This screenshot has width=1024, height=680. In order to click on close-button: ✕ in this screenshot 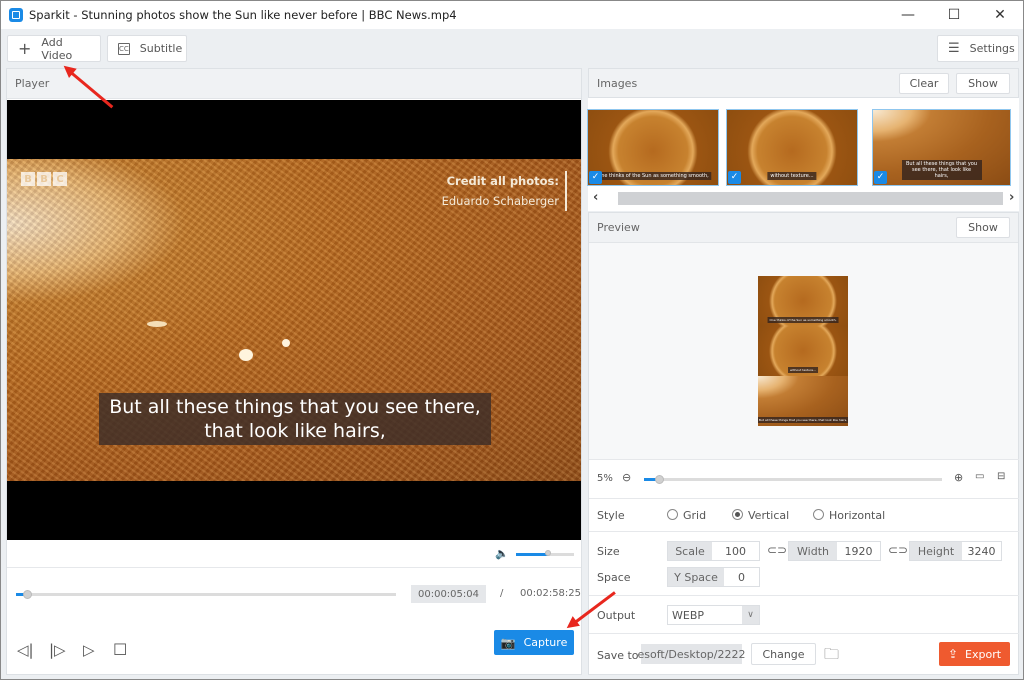, I will do `click(1000, 15)`.